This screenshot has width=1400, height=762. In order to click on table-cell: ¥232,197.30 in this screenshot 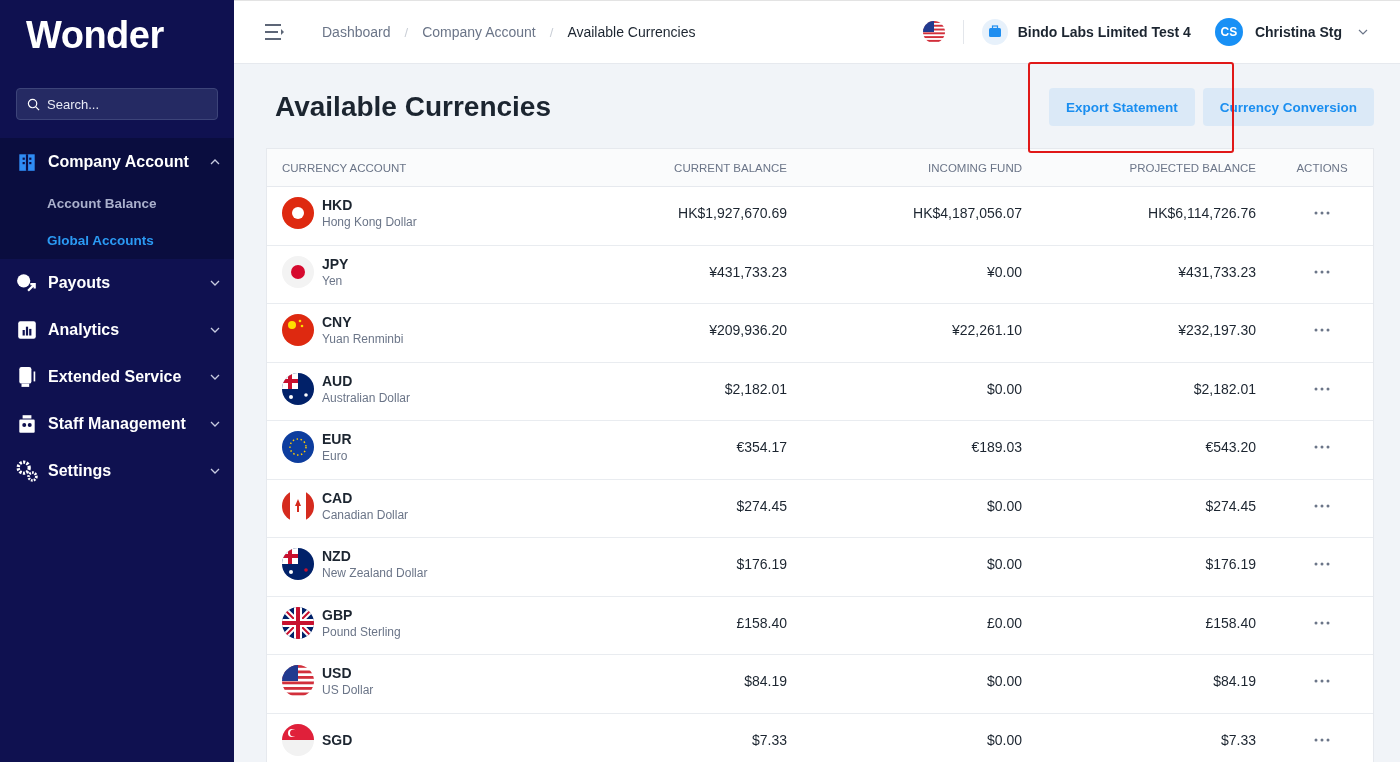, I will do `click(1217, 330)`.